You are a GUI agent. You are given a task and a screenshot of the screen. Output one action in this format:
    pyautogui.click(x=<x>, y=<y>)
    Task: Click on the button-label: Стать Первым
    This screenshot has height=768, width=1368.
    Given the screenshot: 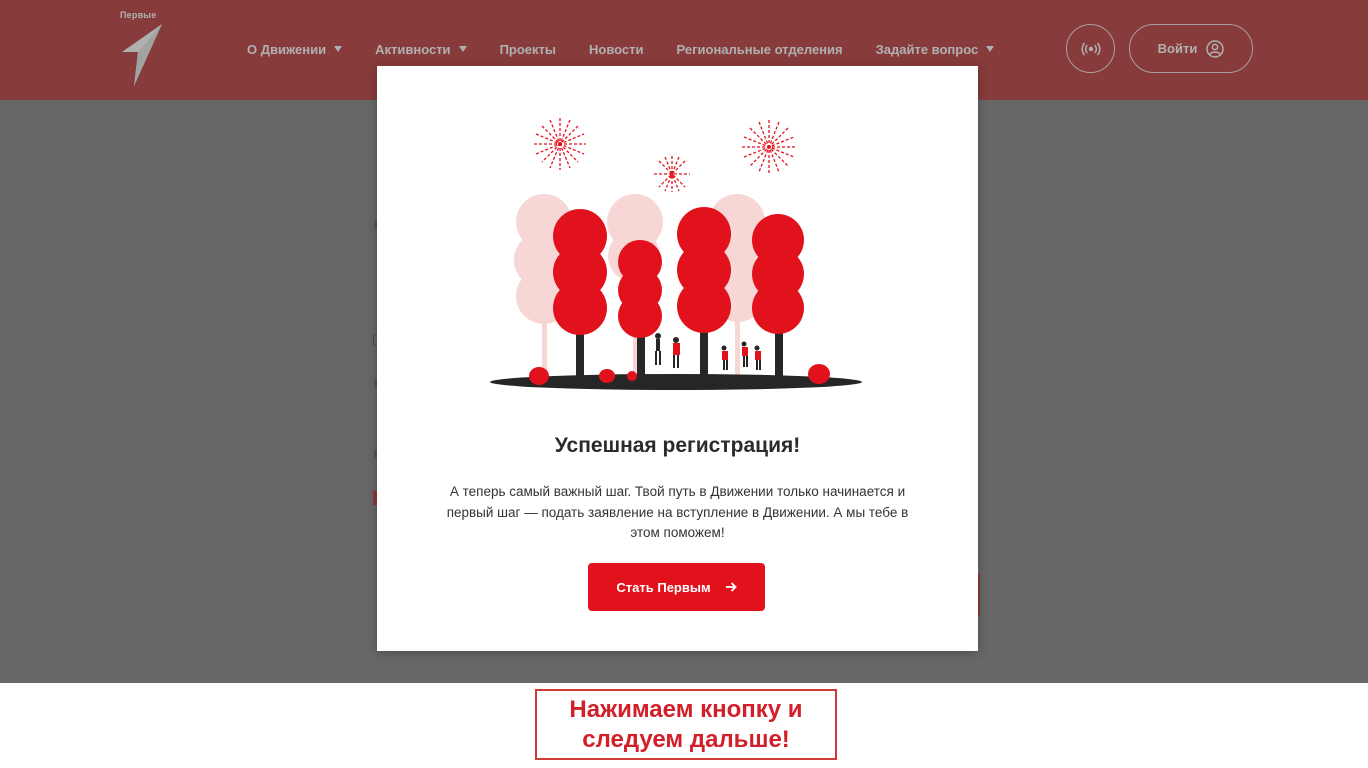 What is the action you would take?
    pyautogui.click(x=663, y=587)
    